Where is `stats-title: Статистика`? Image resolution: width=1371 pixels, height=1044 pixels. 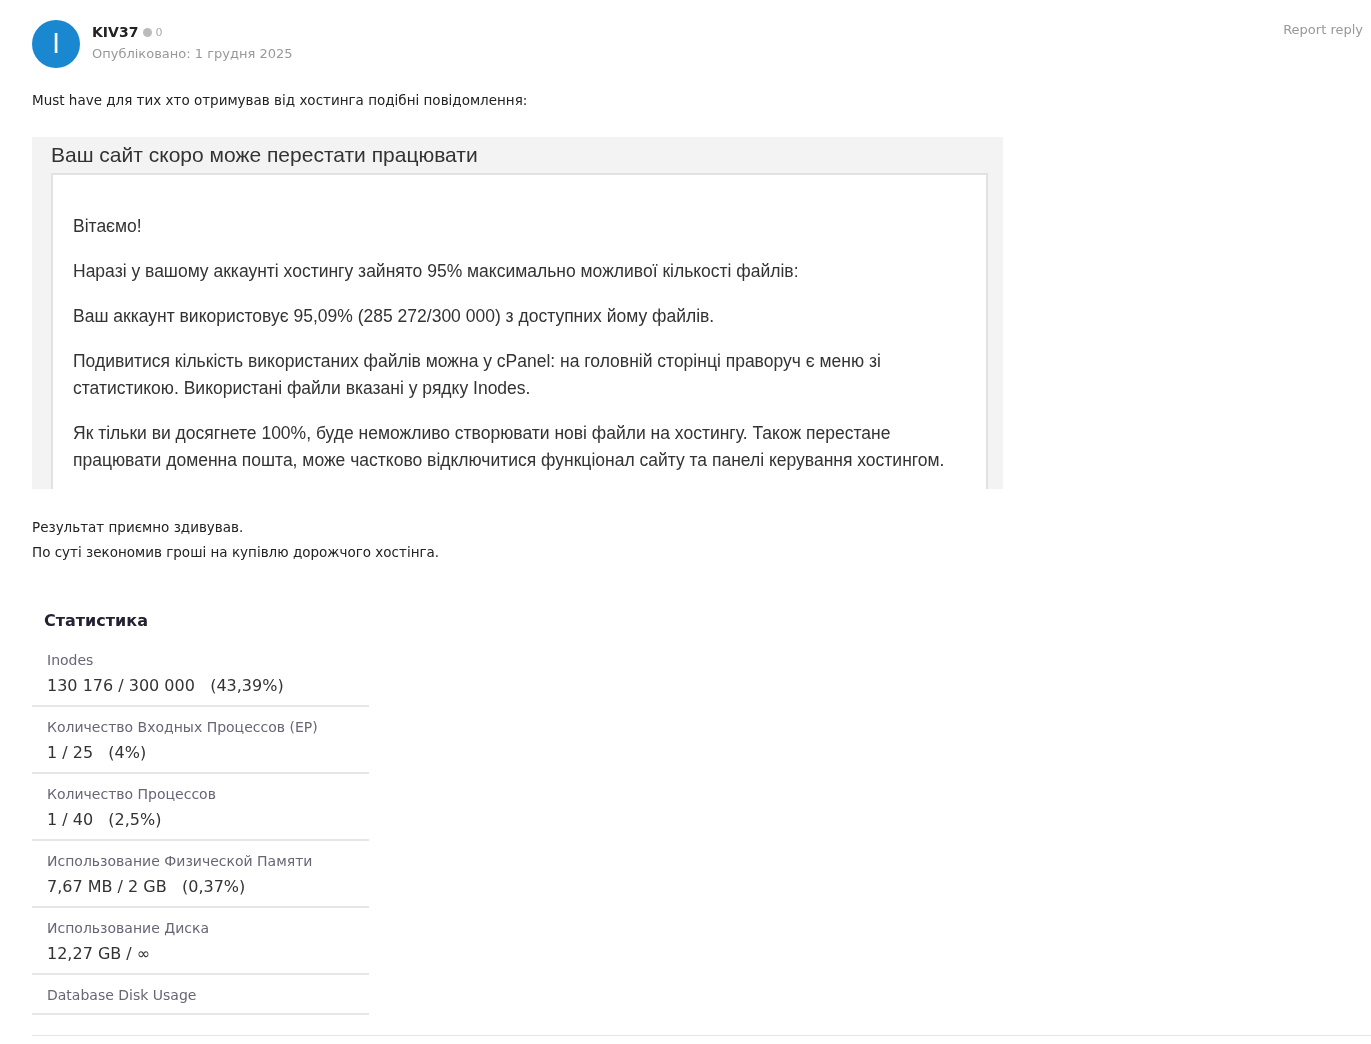 stats-title: Статистика is located at coordinates (96, 621).